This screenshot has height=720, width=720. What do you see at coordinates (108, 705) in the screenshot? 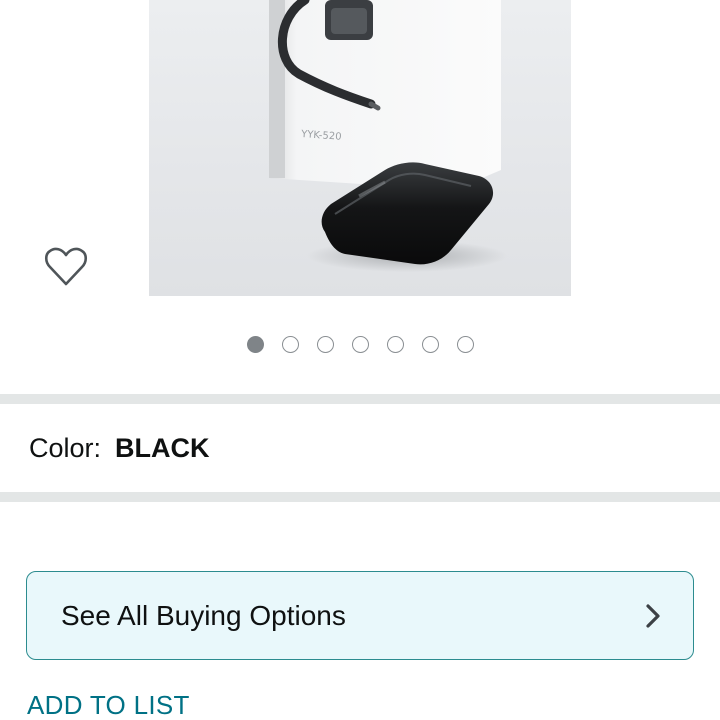
I see `add-to-list-link: ADD TO LIST` at bounding box center [108, 705].